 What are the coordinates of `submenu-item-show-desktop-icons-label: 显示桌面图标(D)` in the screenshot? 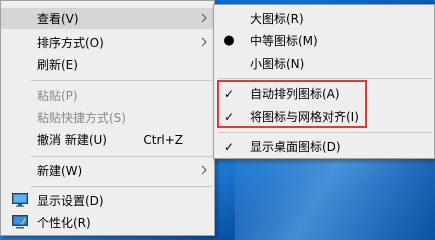 It's located at (295, 147).